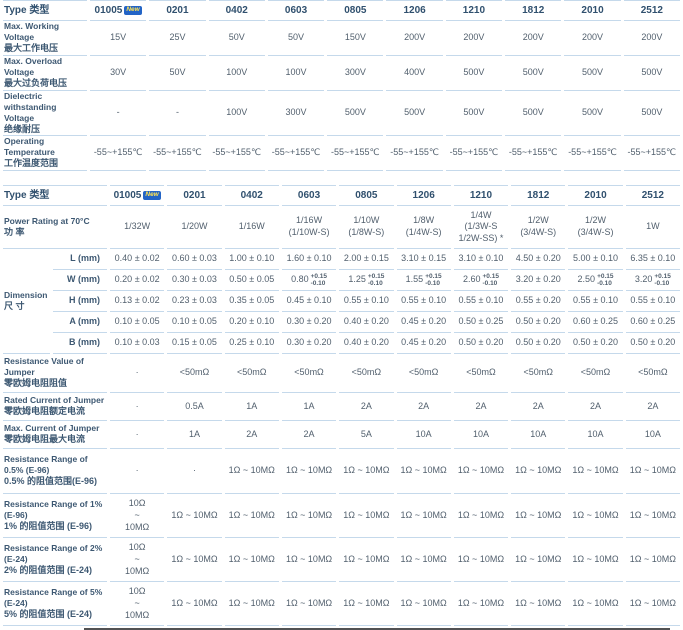 Image resolution: width=683 pixels, height=630 pixels. What do you see at coordinates (592, 10) in the screenshot?
I see `column-header-2010: 2010` at bounding box center [592, 10].